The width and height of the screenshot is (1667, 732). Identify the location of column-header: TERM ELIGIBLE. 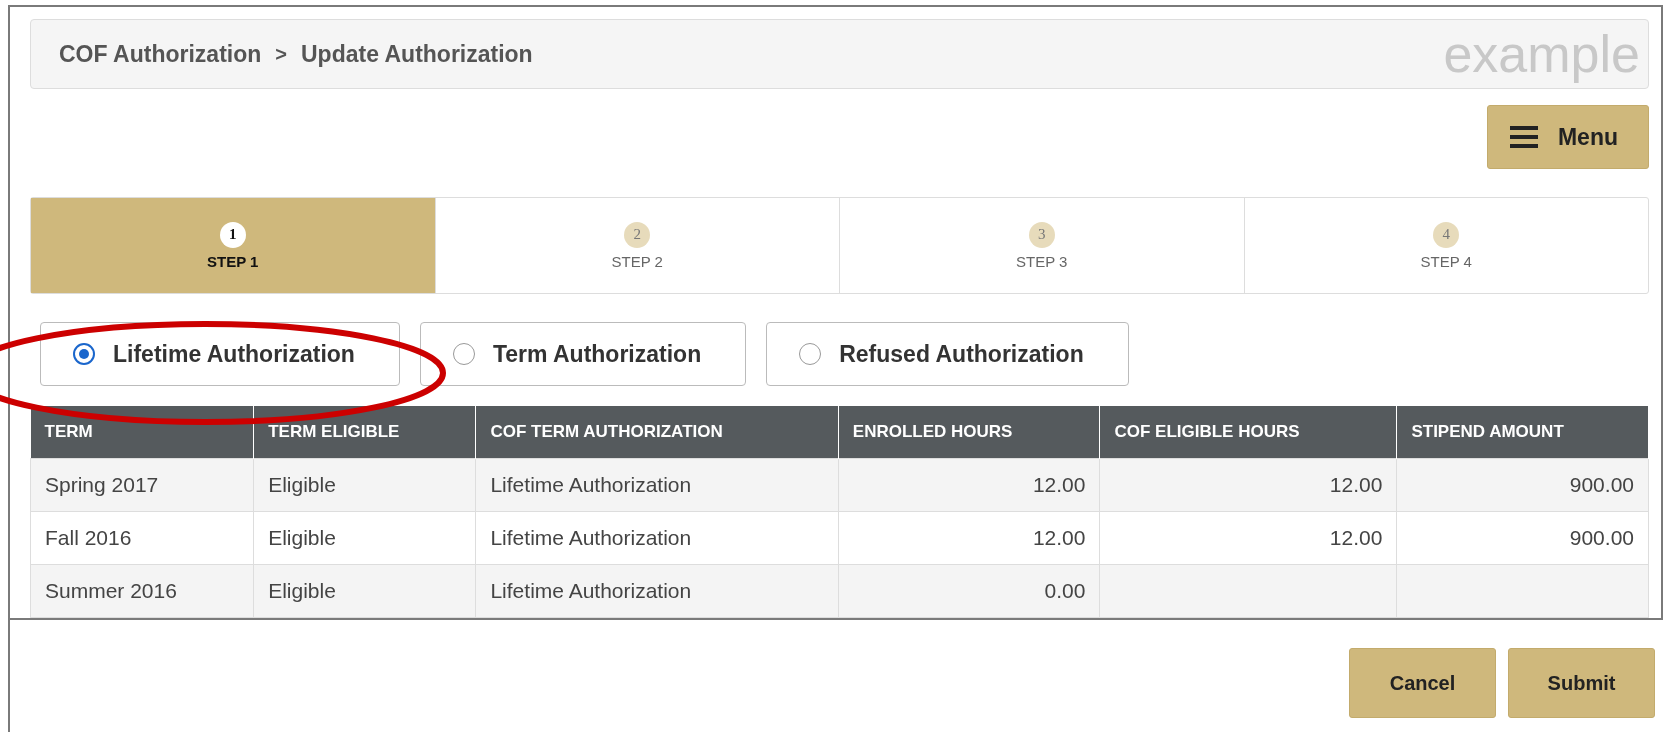
(364, 432).